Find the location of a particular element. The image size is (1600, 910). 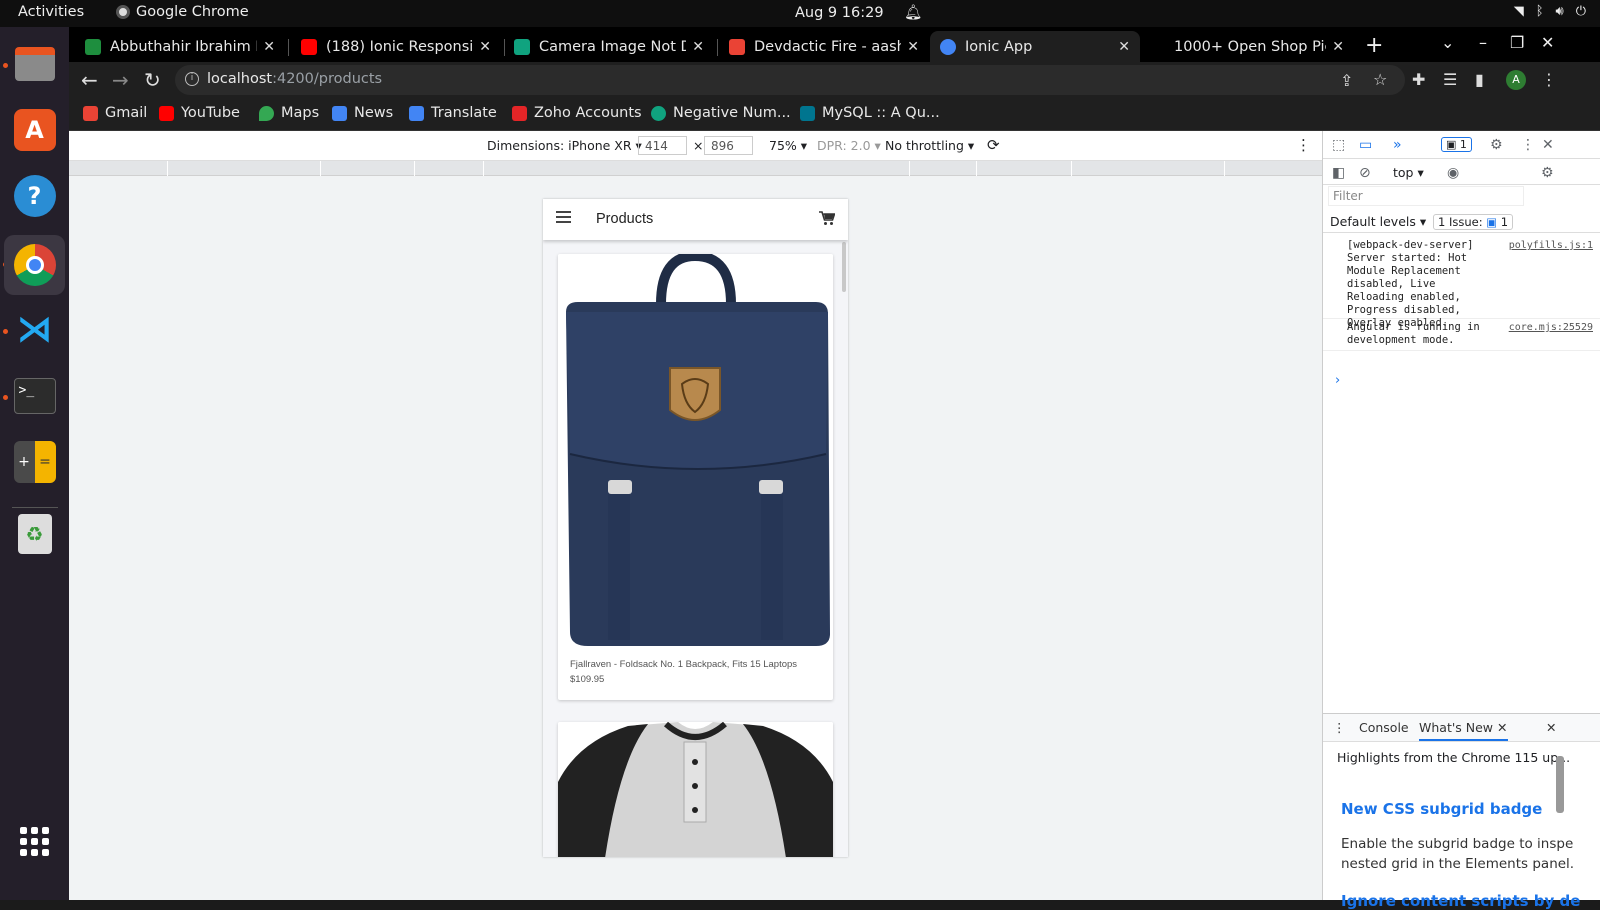

media-query-bar is located at coordinates (695, 168).